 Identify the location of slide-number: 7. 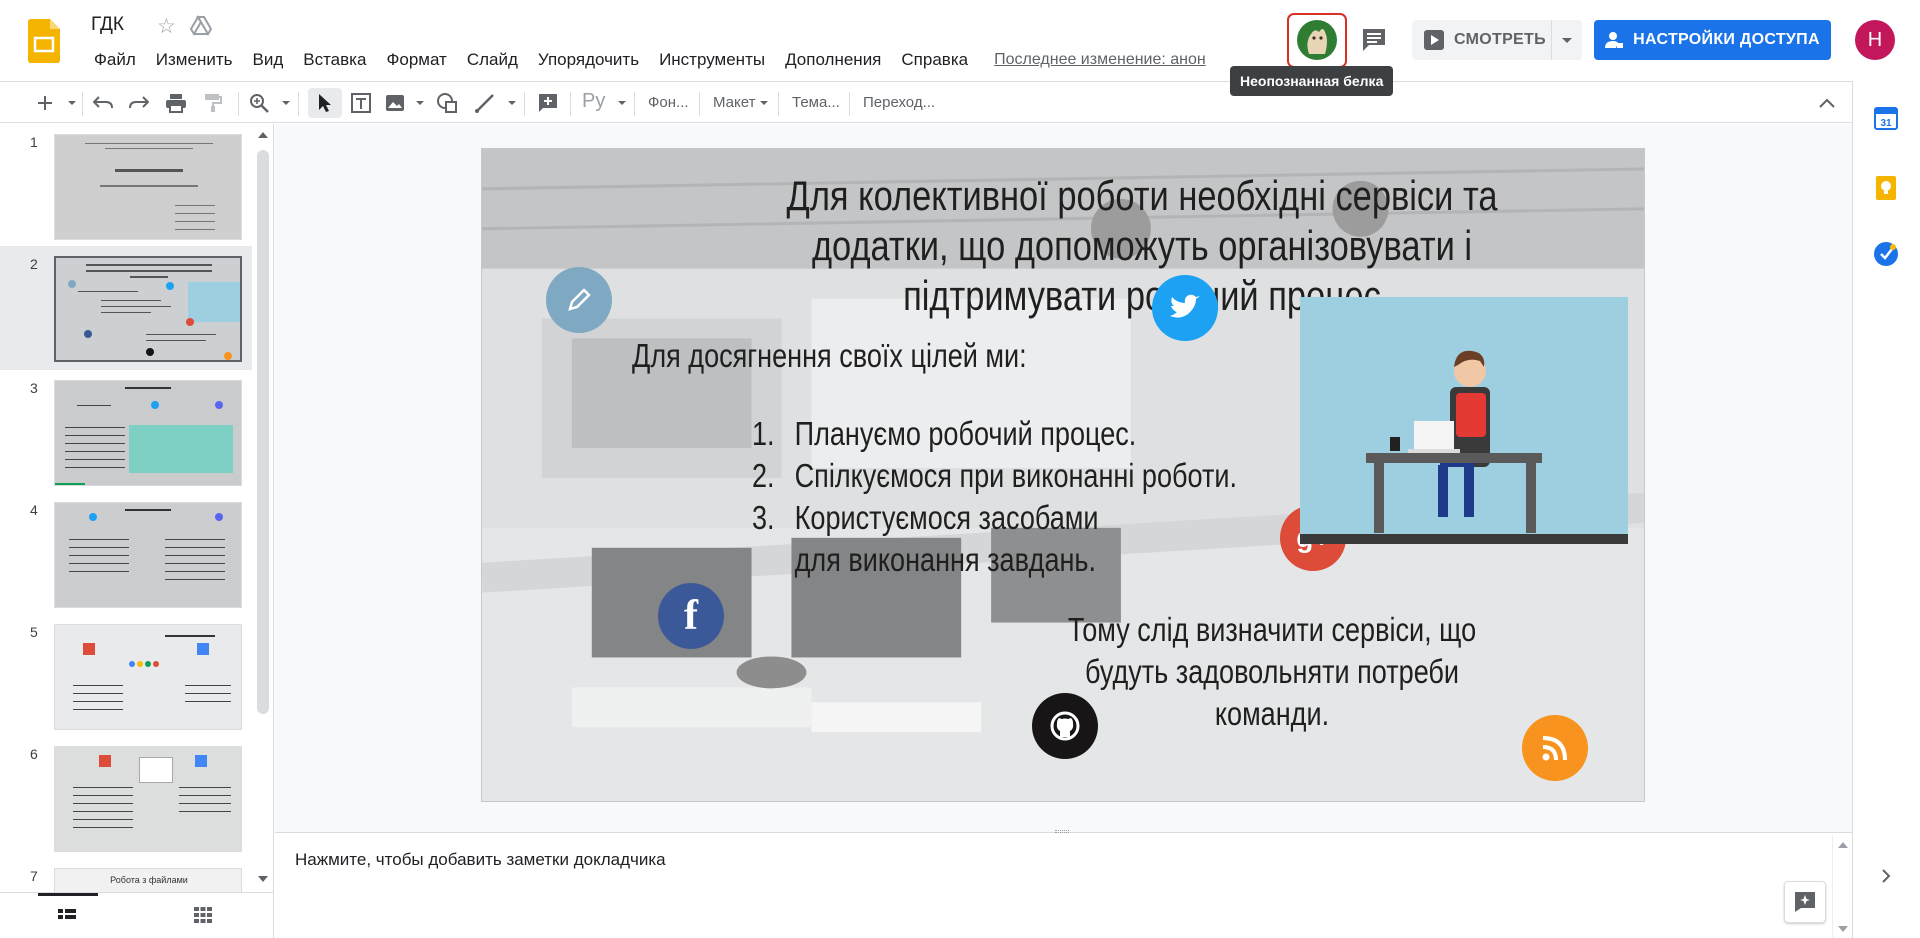
(34, 876).